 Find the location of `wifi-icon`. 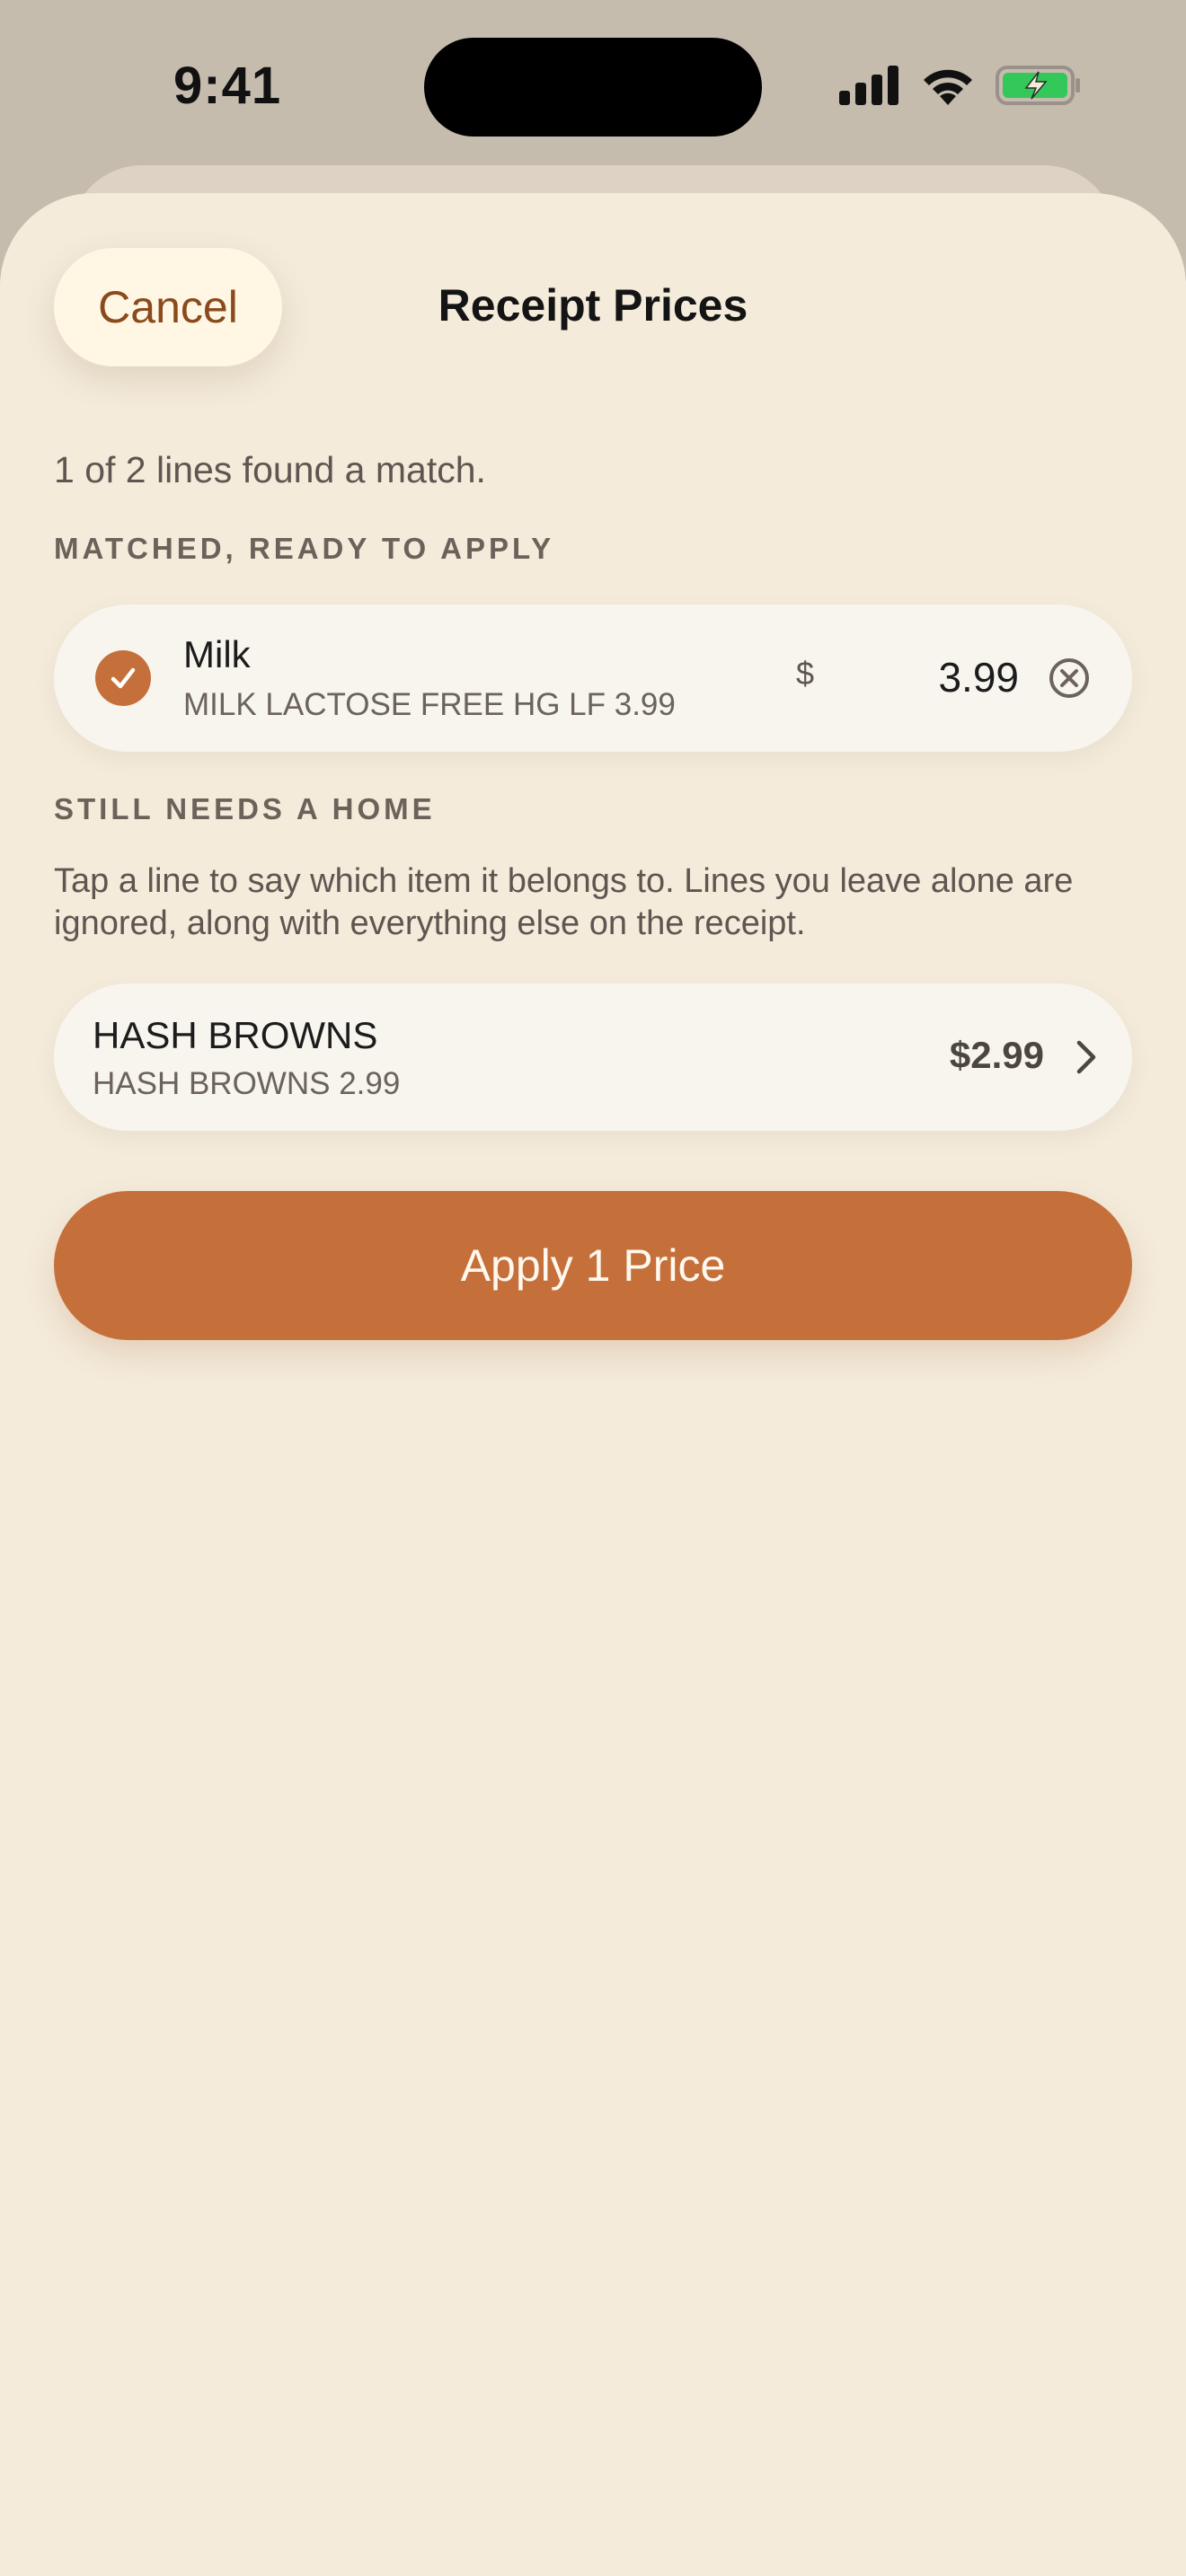

wifi-icon is located at coordinates (948, 87).